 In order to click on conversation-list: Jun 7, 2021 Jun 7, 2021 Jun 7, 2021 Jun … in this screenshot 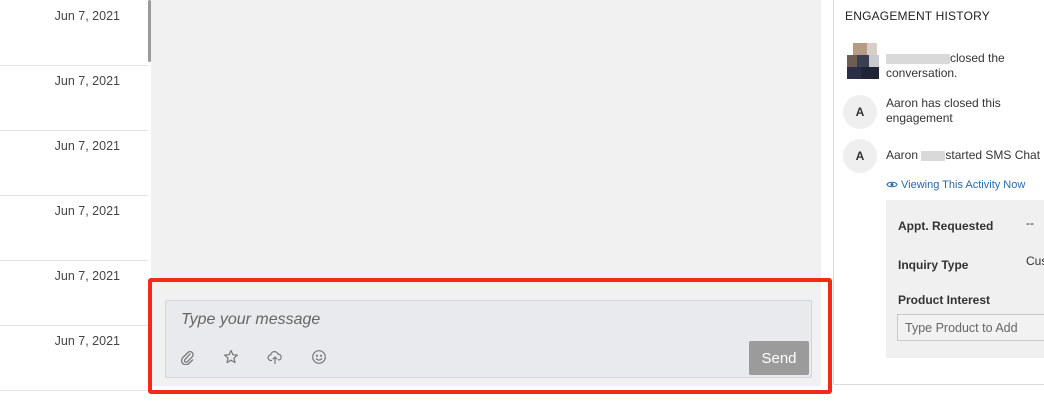, I will do `click(74, 200)`.